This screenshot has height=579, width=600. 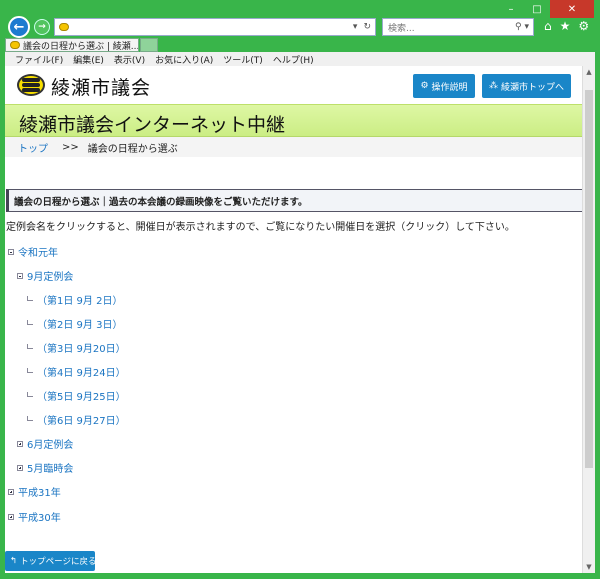 I want to click on city-top-button: ⁂ 綾瀬市トップへ, so click(x=526, y=86).